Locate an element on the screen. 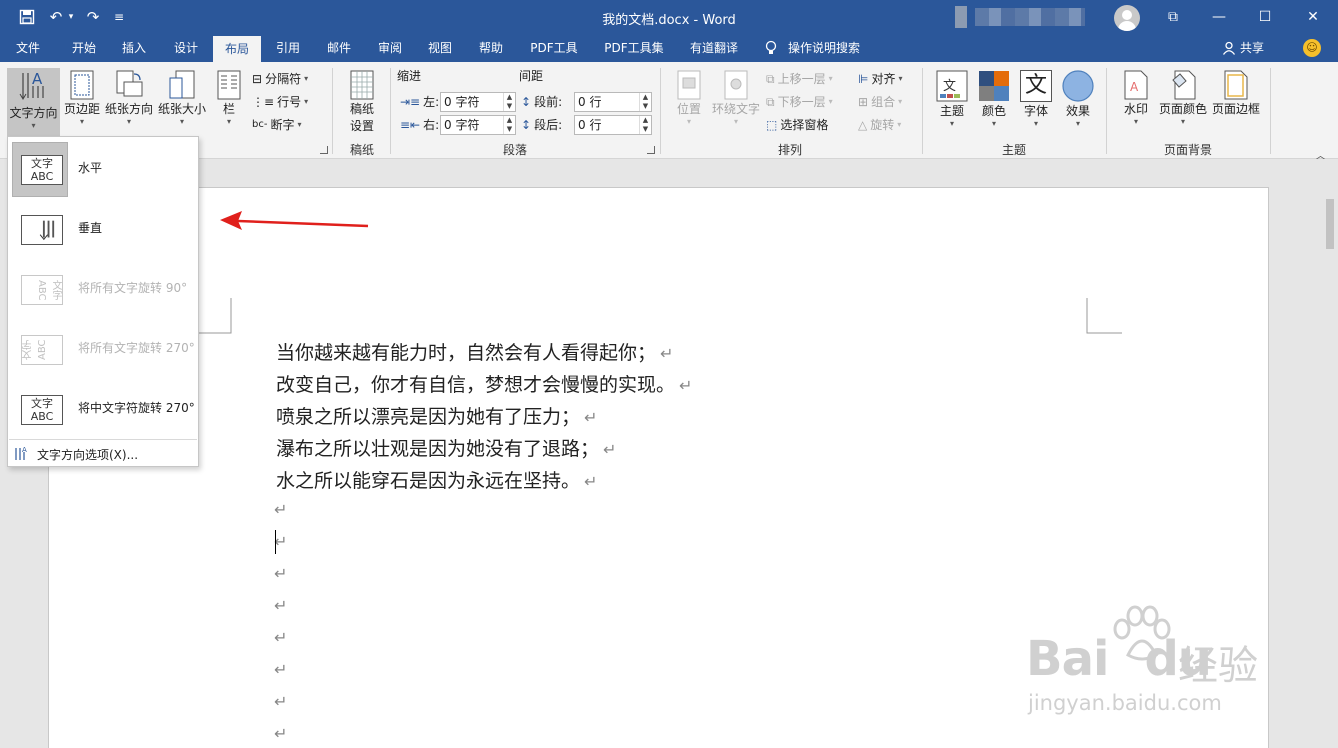 This screenshot has width=1338, height=748. menu-item-label: 水平 is located at coordinates (90, 168).